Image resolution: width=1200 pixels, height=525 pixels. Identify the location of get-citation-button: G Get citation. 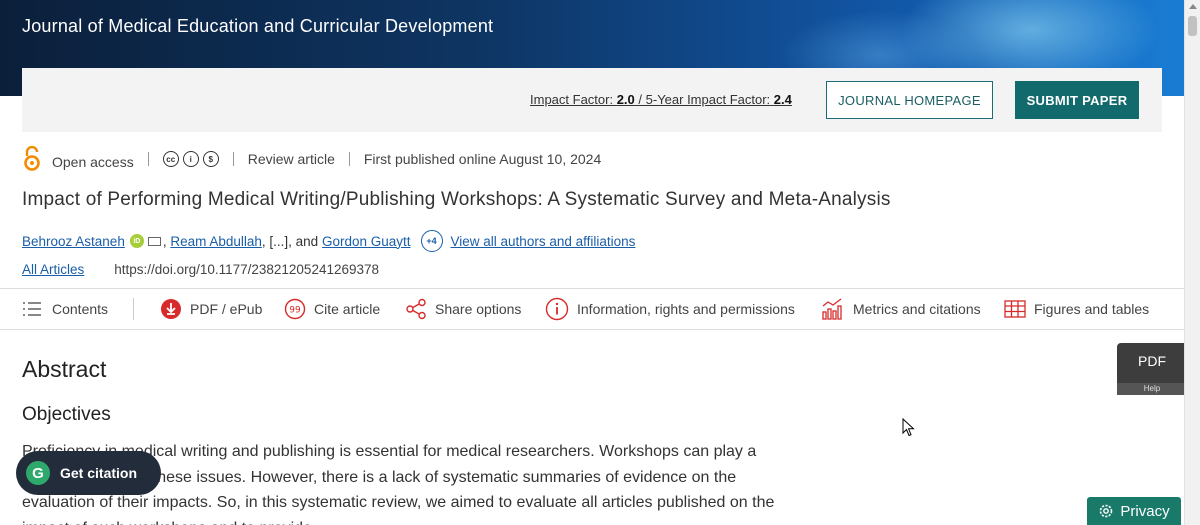
(88, 473).